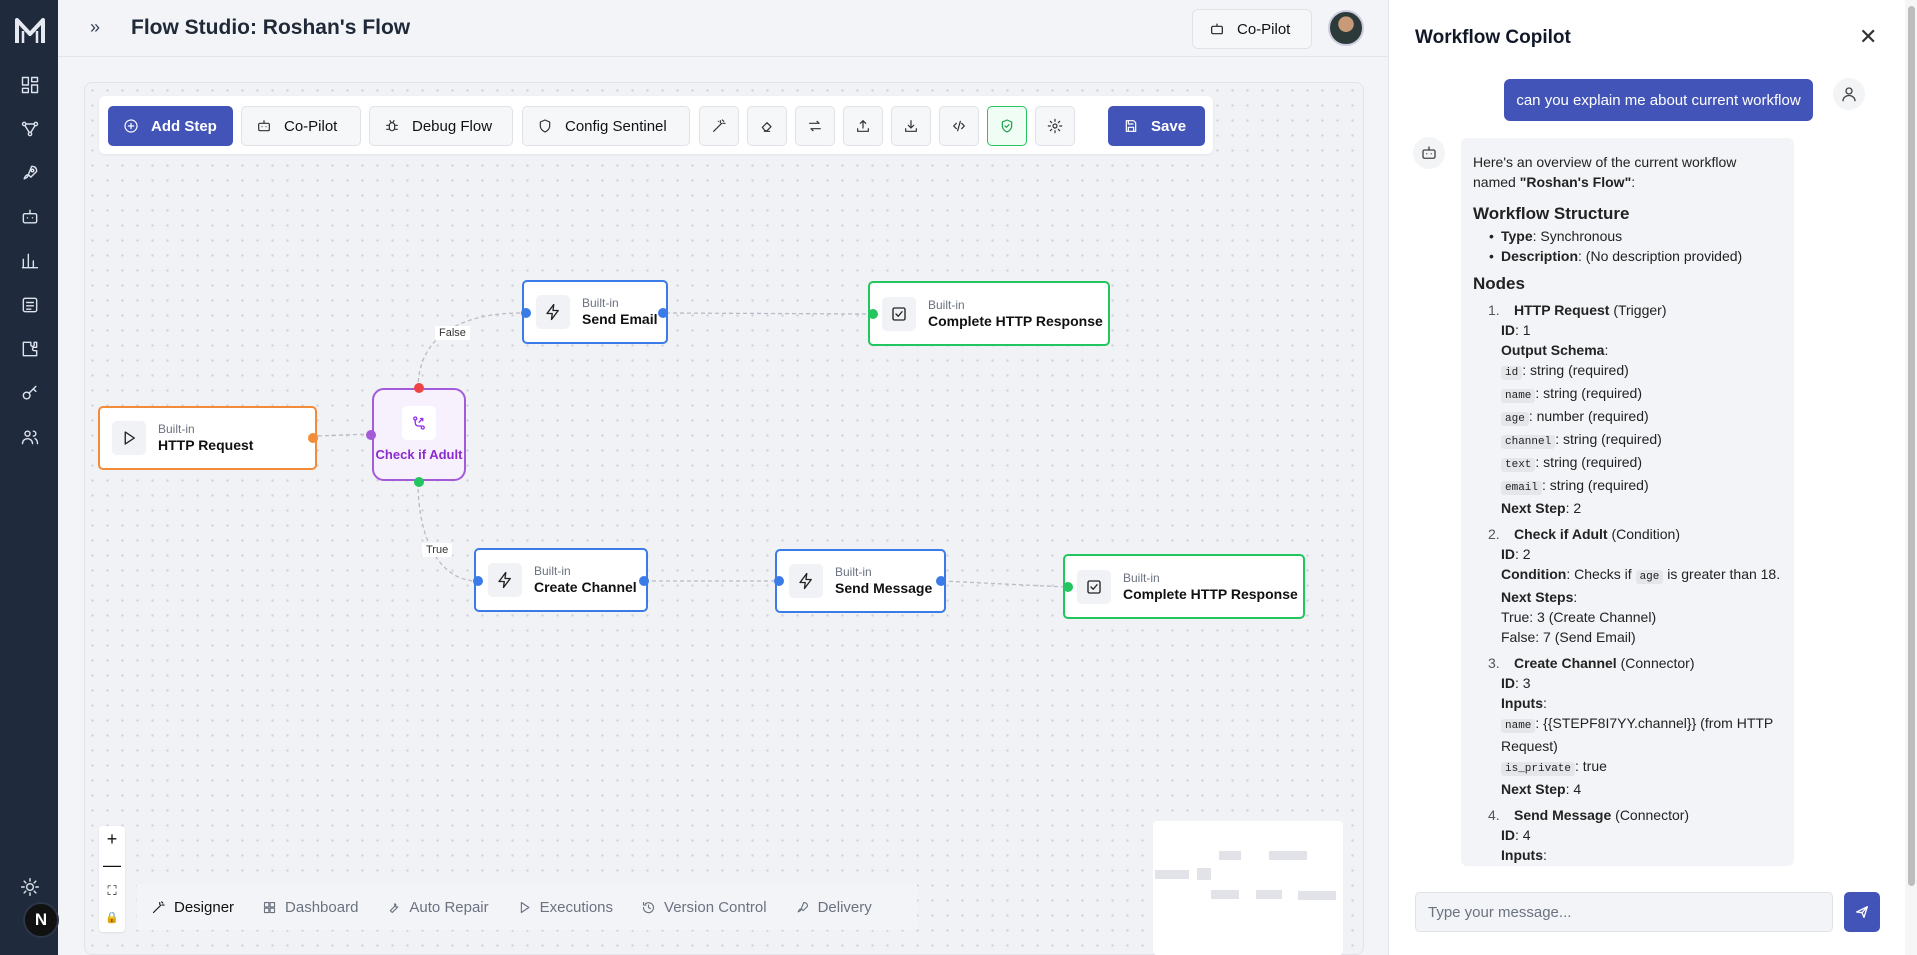 Image resolution: width=1917 pixels, height=955 pixels. I want to click on page-title: Flow Studio: Roshan's Flow, so click(271, 27).